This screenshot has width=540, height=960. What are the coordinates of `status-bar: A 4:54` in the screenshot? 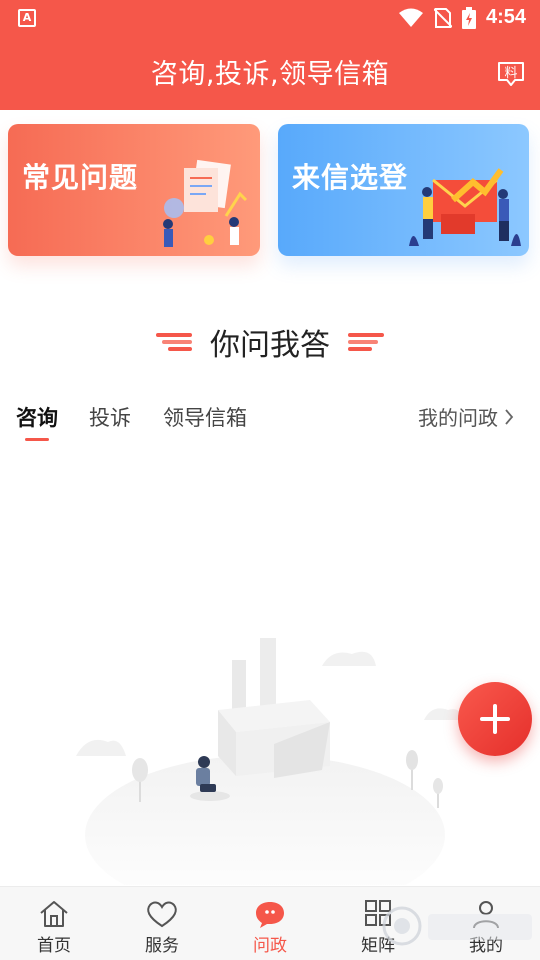 It's located at (270, 18).